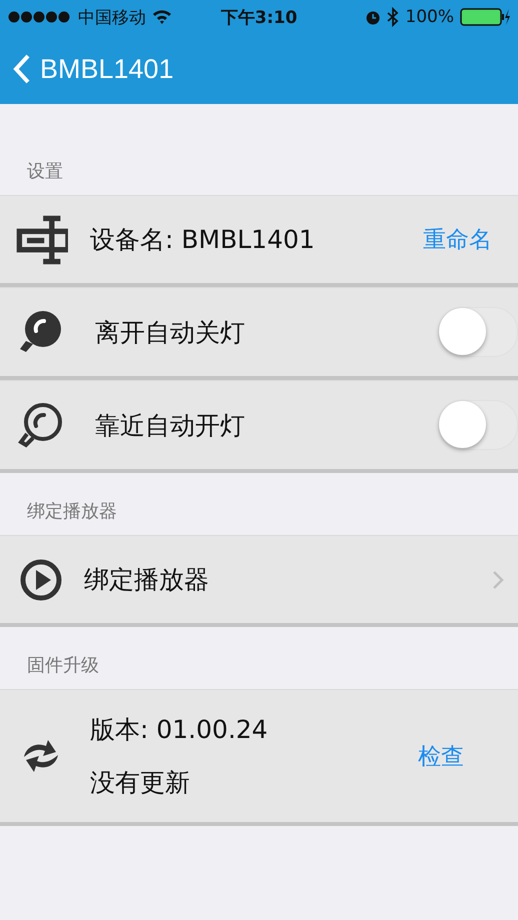  I want to click on nav-title: BMBL1401, so click(107, 69).